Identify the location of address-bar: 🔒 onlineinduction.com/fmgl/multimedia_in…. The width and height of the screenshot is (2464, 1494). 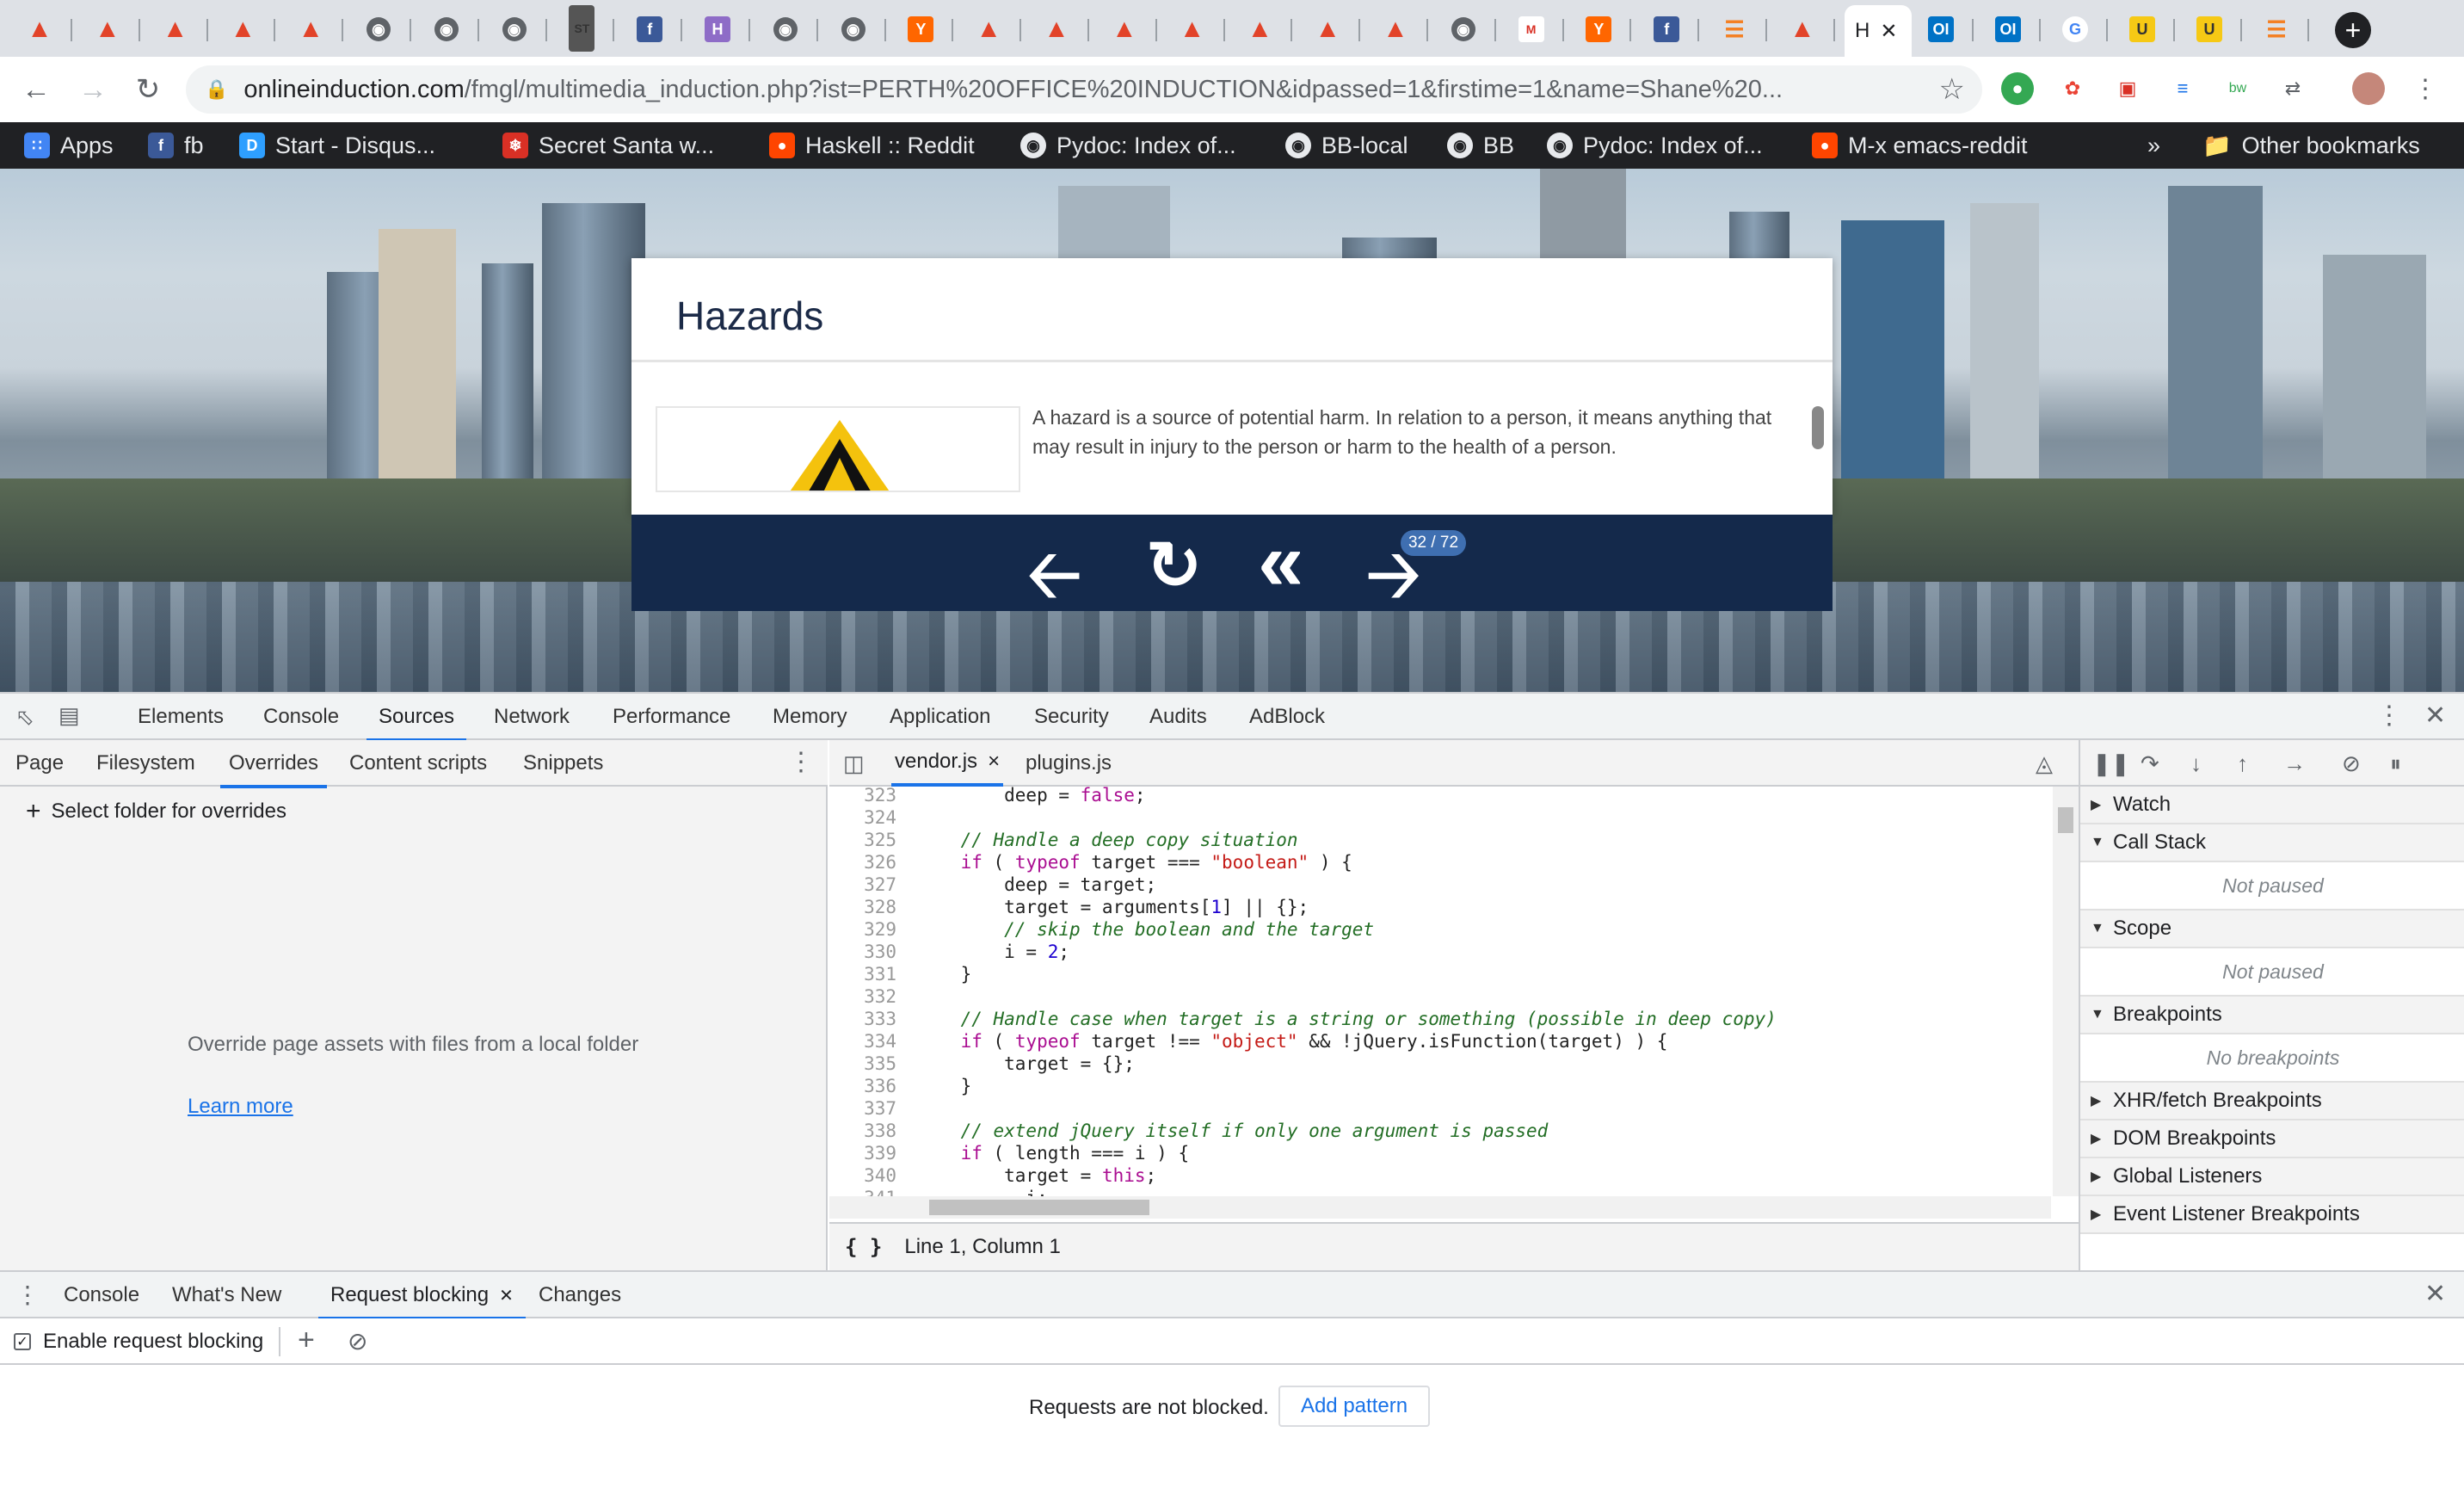
(1084, 89).